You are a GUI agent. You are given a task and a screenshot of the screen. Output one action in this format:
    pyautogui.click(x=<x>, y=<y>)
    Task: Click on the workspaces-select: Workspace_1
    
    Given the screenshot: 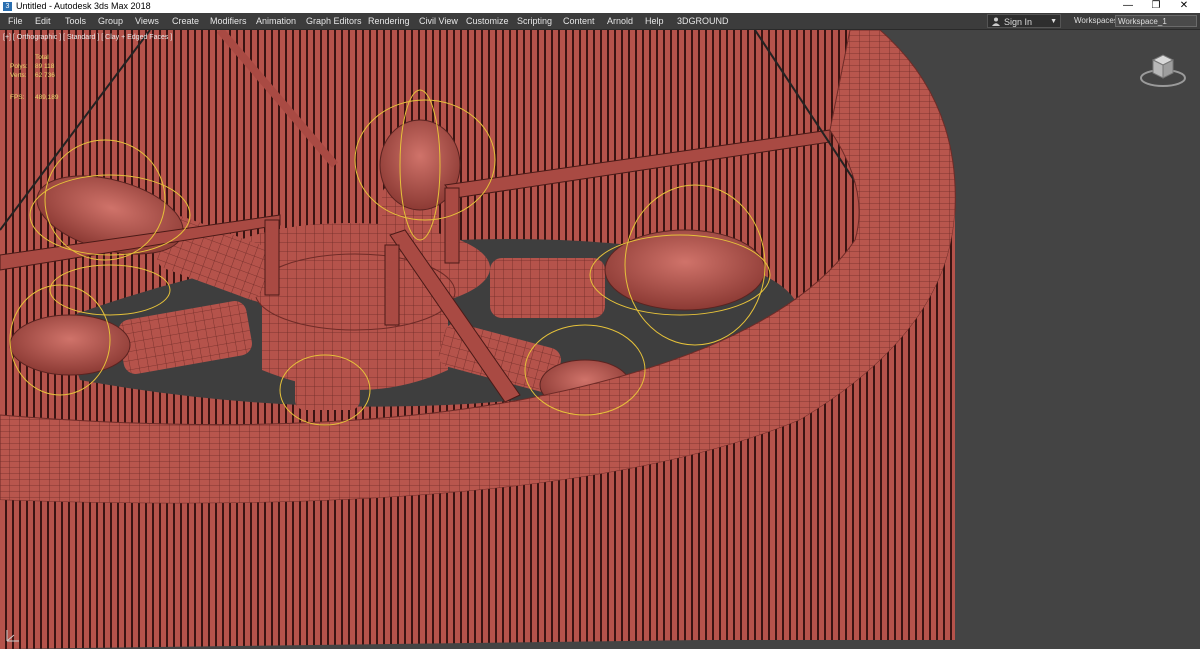 What is the action you would take?
    pyautogui.click(x=1156, y=21)
    